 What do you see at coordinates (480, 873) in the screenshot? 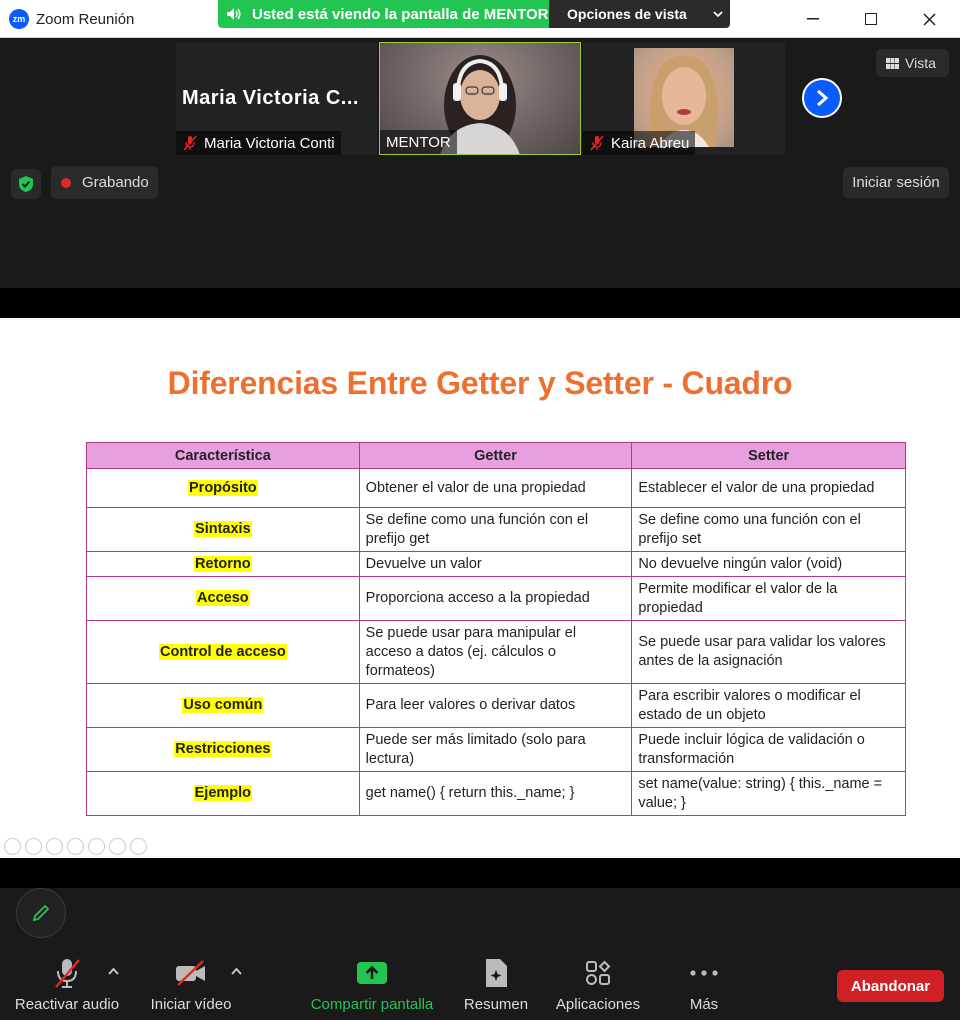
I see `share-letterbox-bottom` at bounding box center [480, 873].